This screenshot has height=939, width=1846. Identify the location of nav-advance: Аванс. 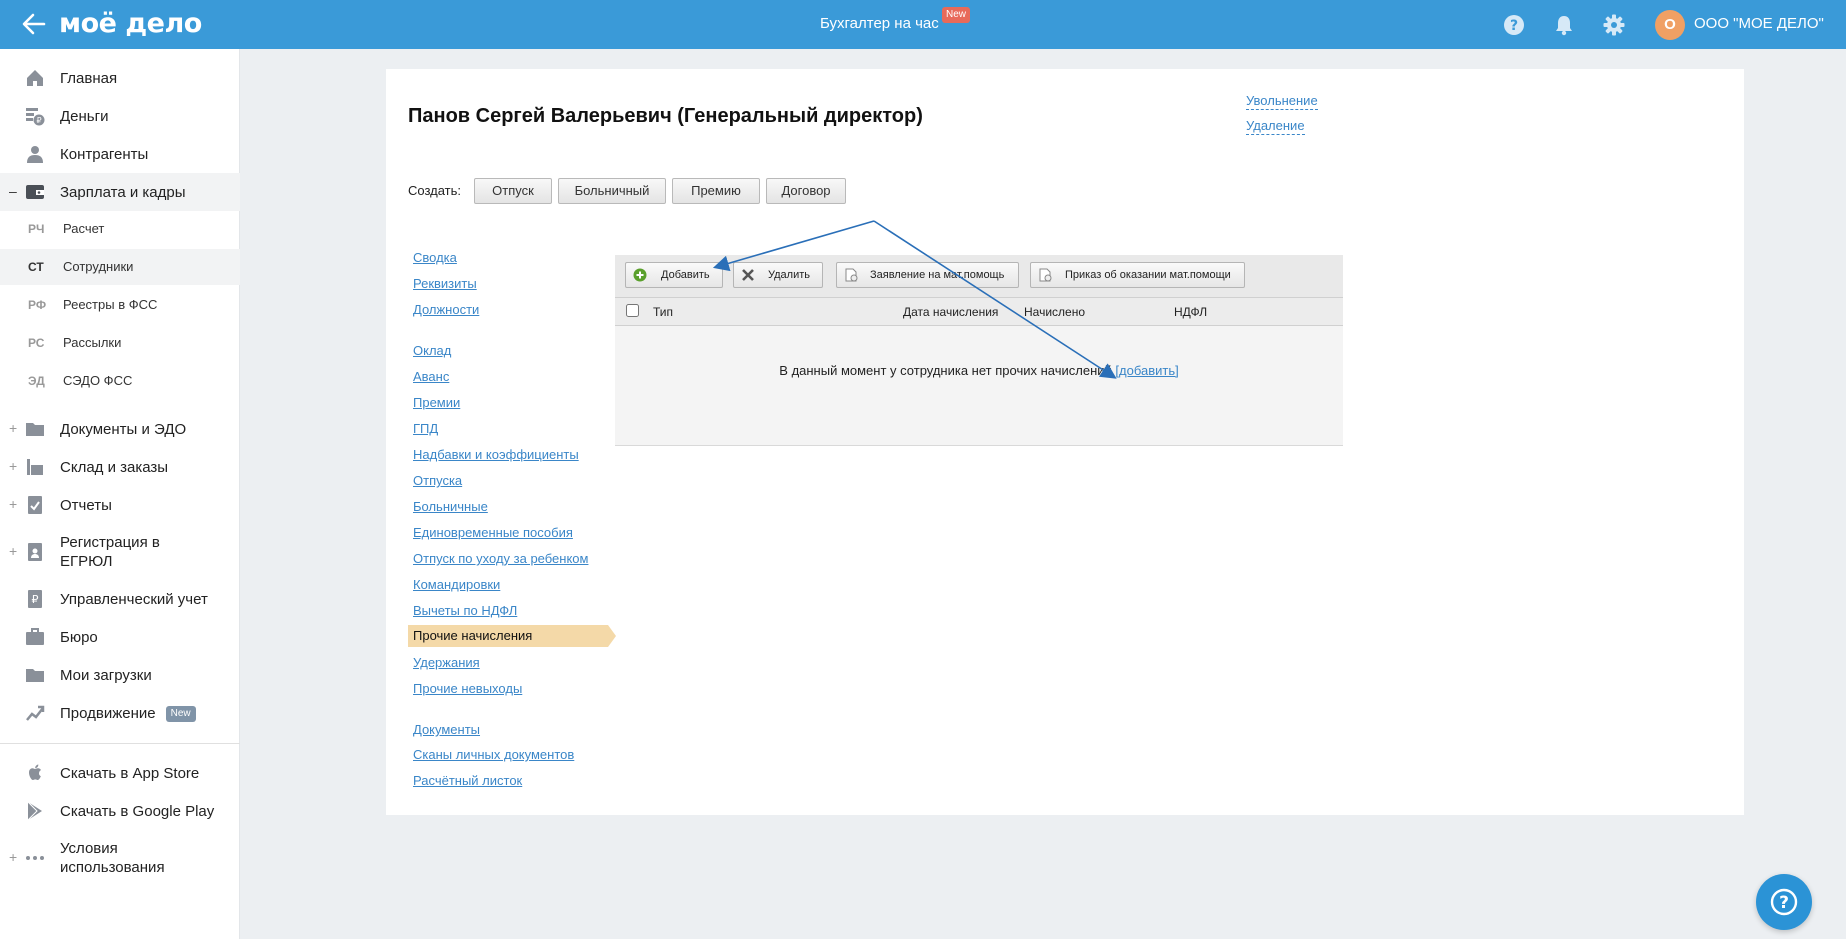
(431, 376).